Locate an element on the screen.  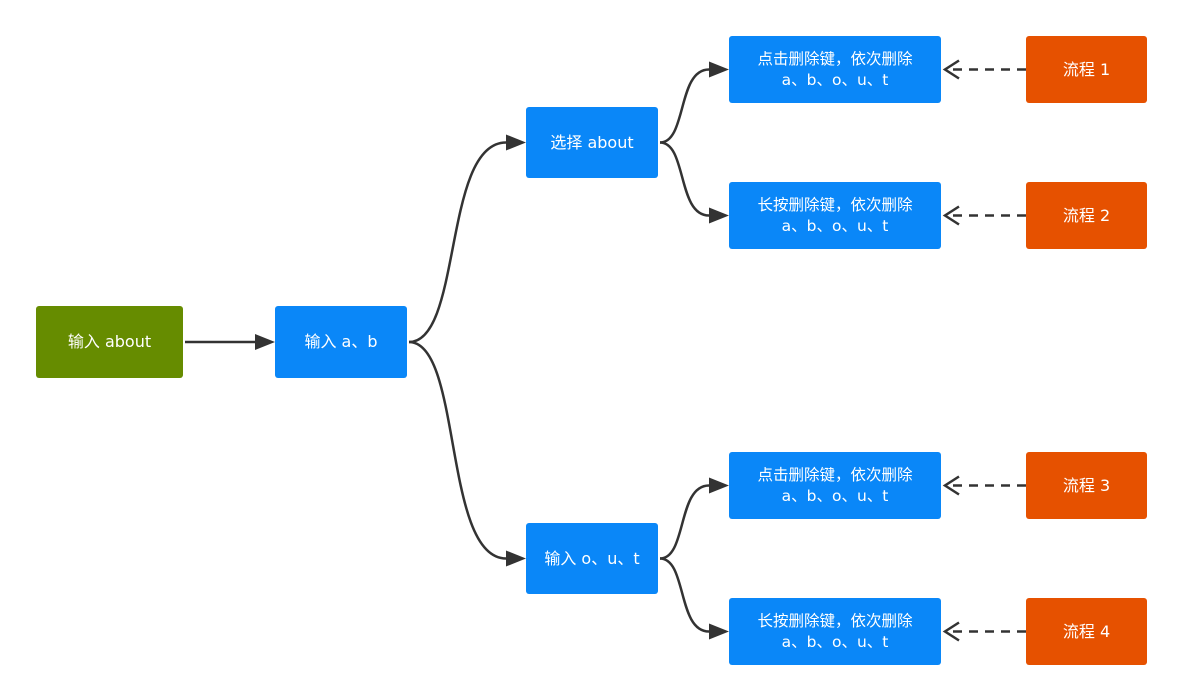
node-input-ab: 输入 a、b is located at coordinates (341, 342).